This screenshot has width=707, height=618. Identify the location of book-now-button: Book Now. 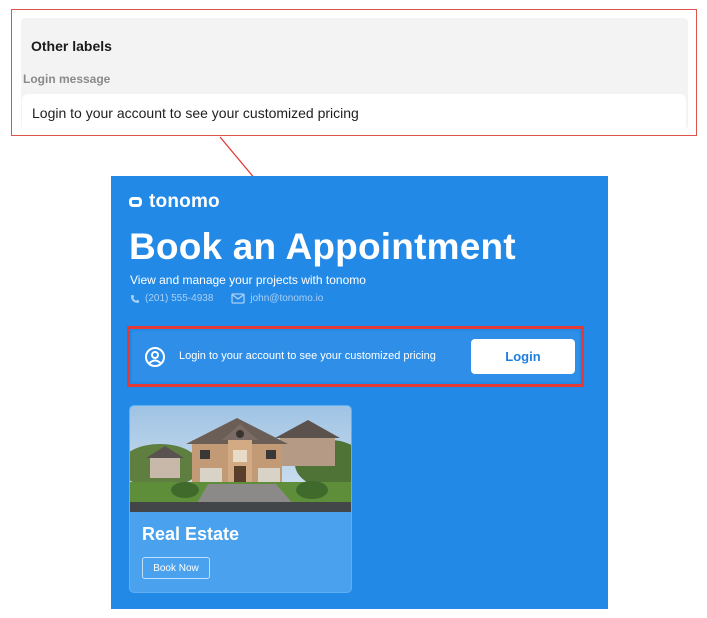
(176, 568).